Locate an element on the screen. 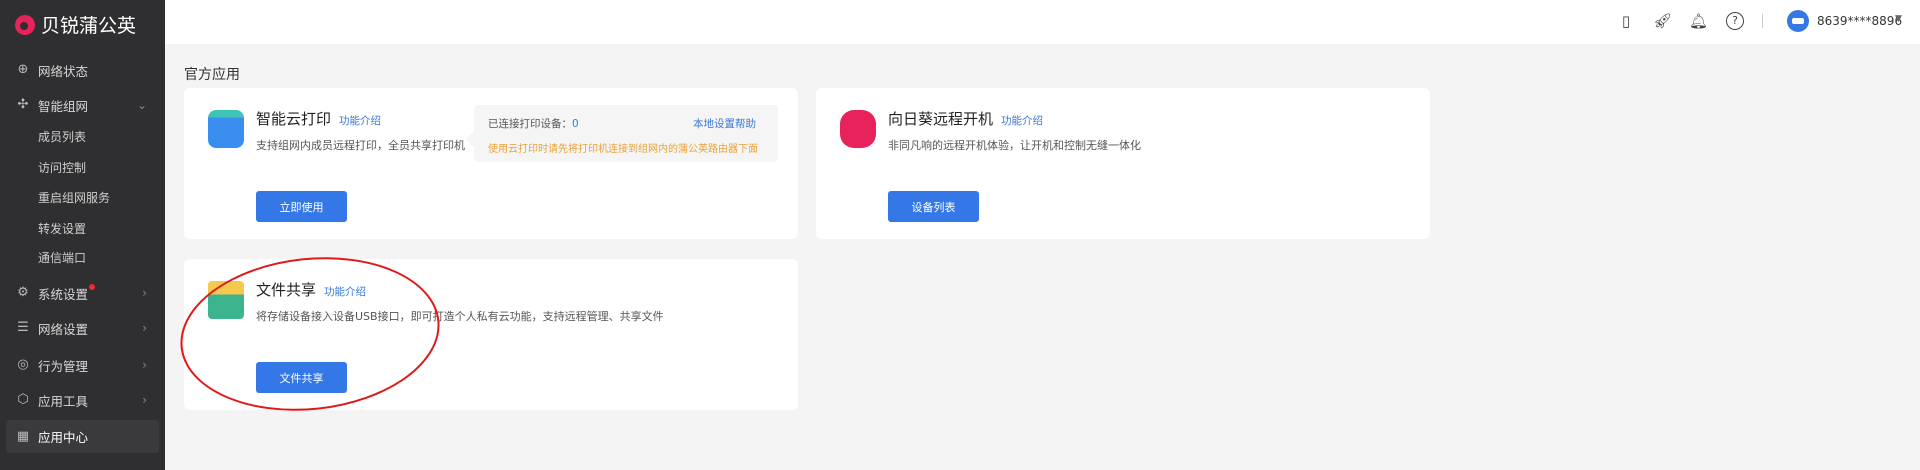 The image size is (1920, 470). nav-label: 转发设置 is located at coordinates (62, 228).